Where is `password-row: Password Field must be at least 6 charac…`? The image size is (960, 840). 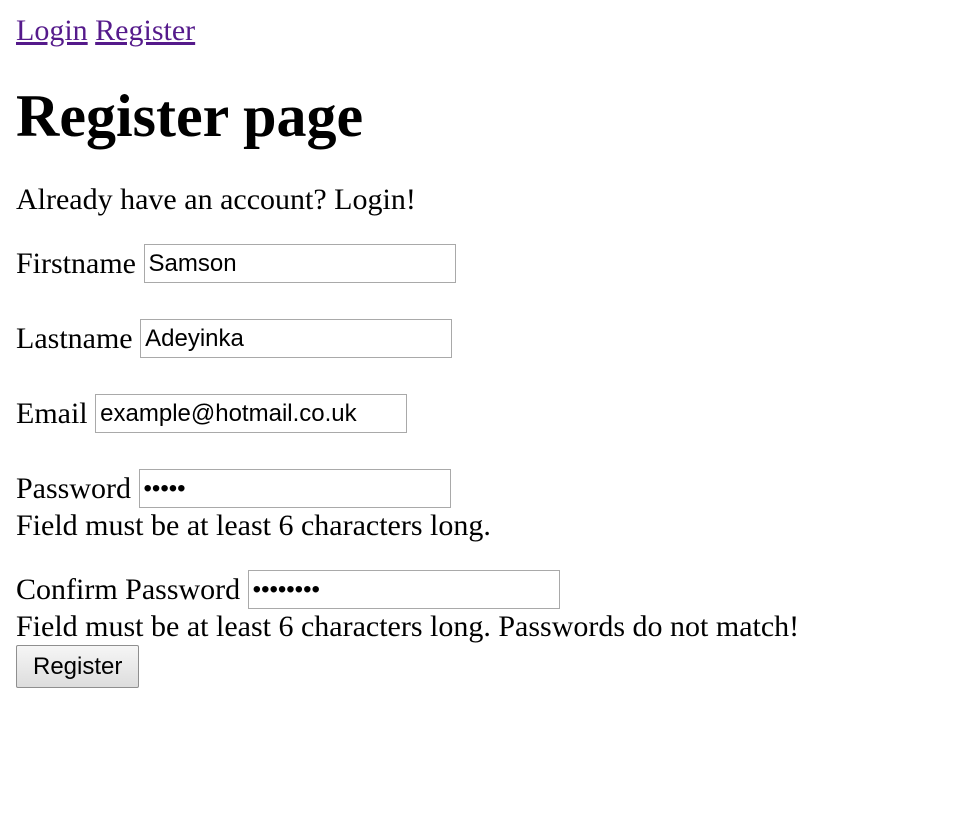
password-row: Password Field must be at least 6 charac… is located at coordinates (480, 505).